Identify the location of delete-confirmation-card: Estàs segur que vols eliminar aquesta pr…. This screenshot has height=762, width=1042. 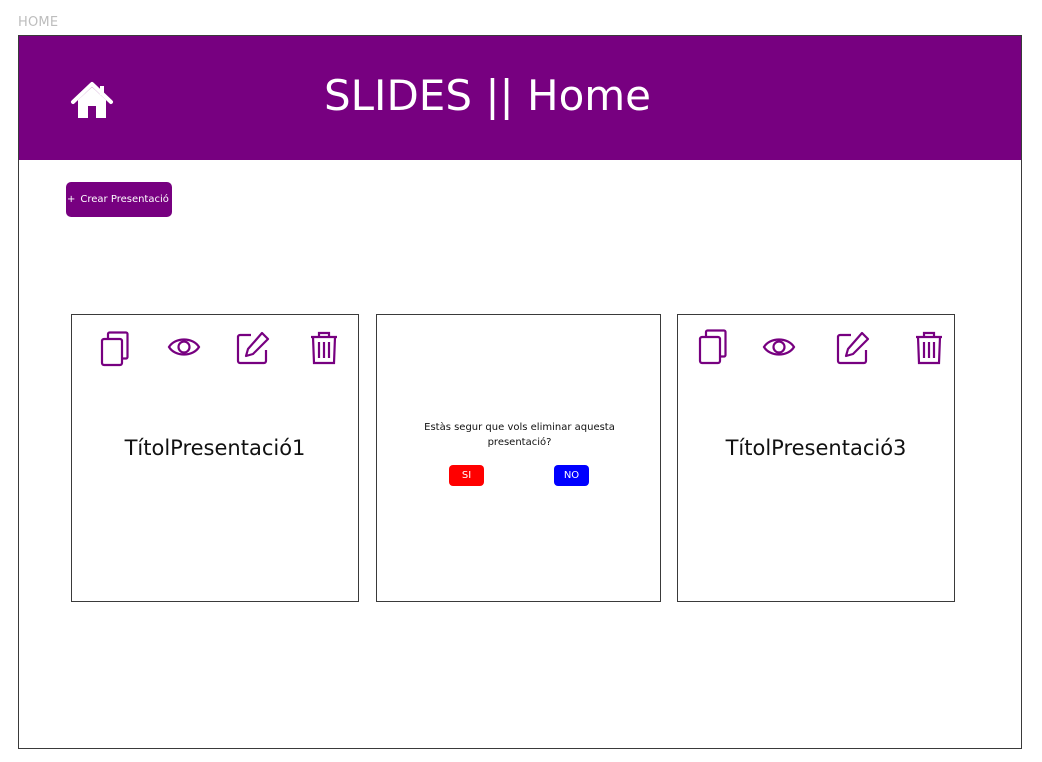
(518, 458).